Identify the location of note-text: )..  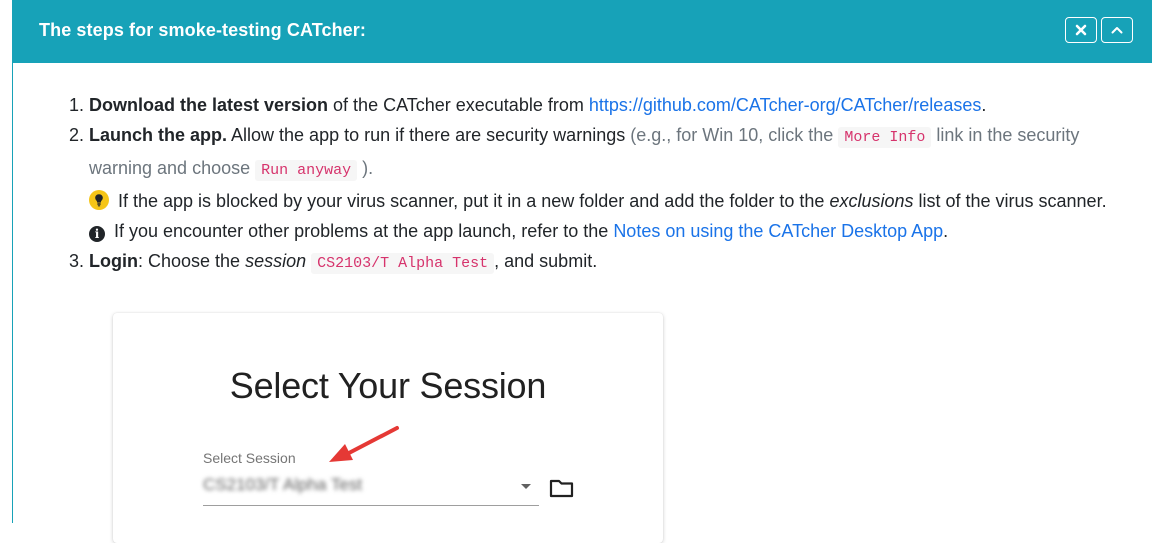
(365, 168).